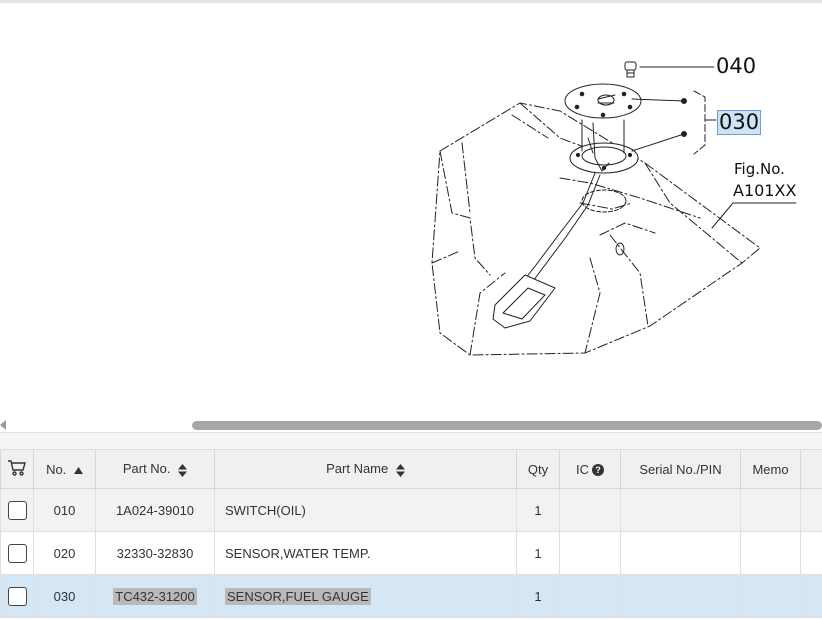 This screenshot has width=822, height=620. Describe the element at coordinates (739, 122) in the screenshot. I see `callout-030: 030` at that location.